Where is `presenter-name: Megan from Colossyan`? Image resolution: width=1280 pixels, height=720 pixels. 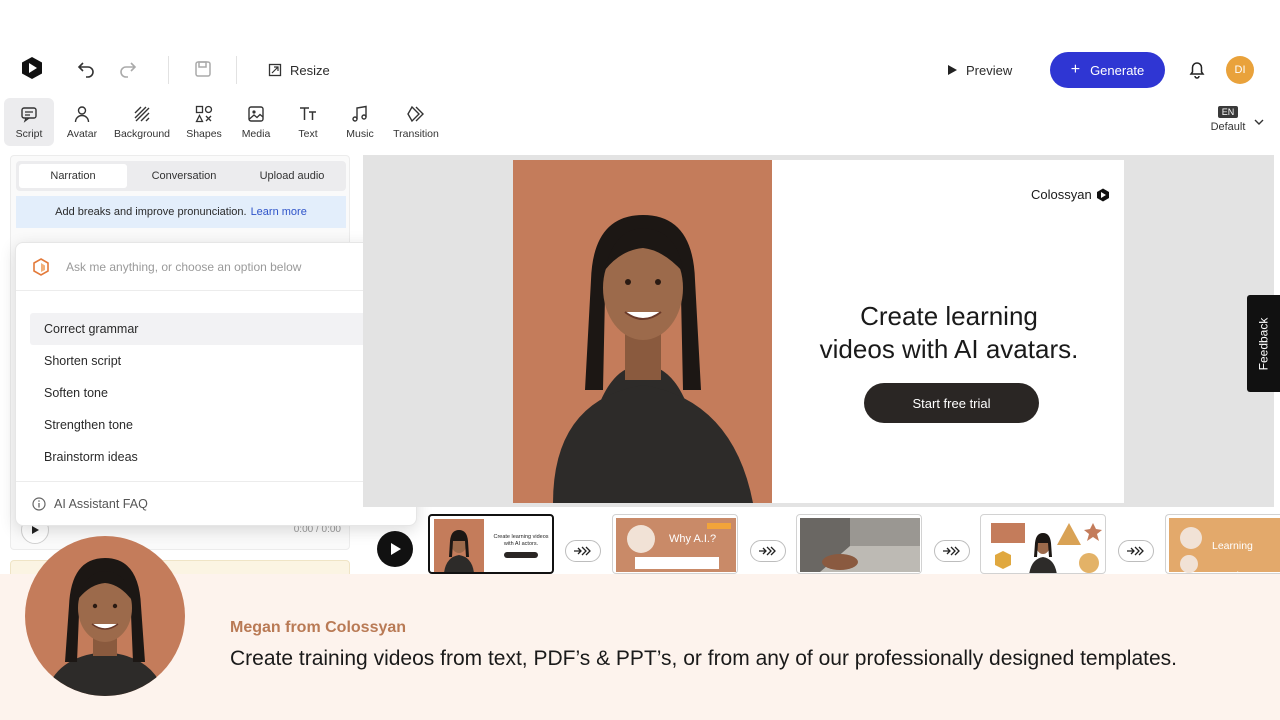 presenter-name: Megan from Colossyan is located at coordinates (318, 627).